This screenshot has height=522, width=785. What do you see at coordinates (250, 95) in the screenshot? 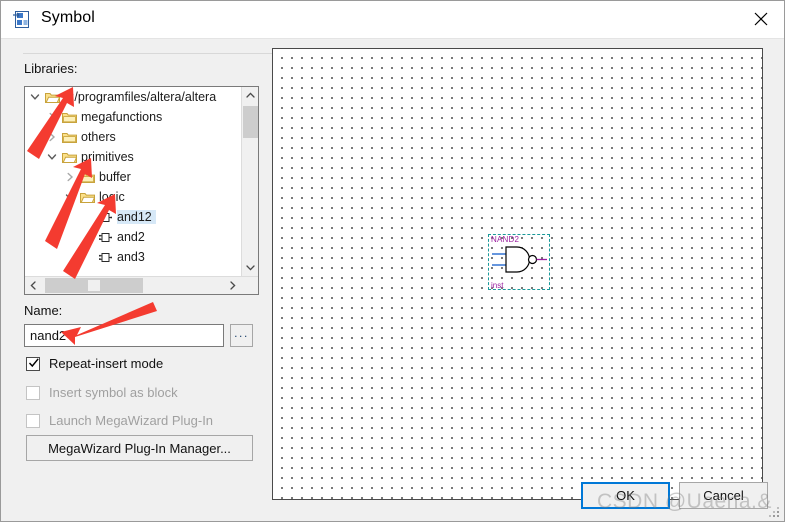
I see `scroll-up-icon` at bounding box center [250, 95].